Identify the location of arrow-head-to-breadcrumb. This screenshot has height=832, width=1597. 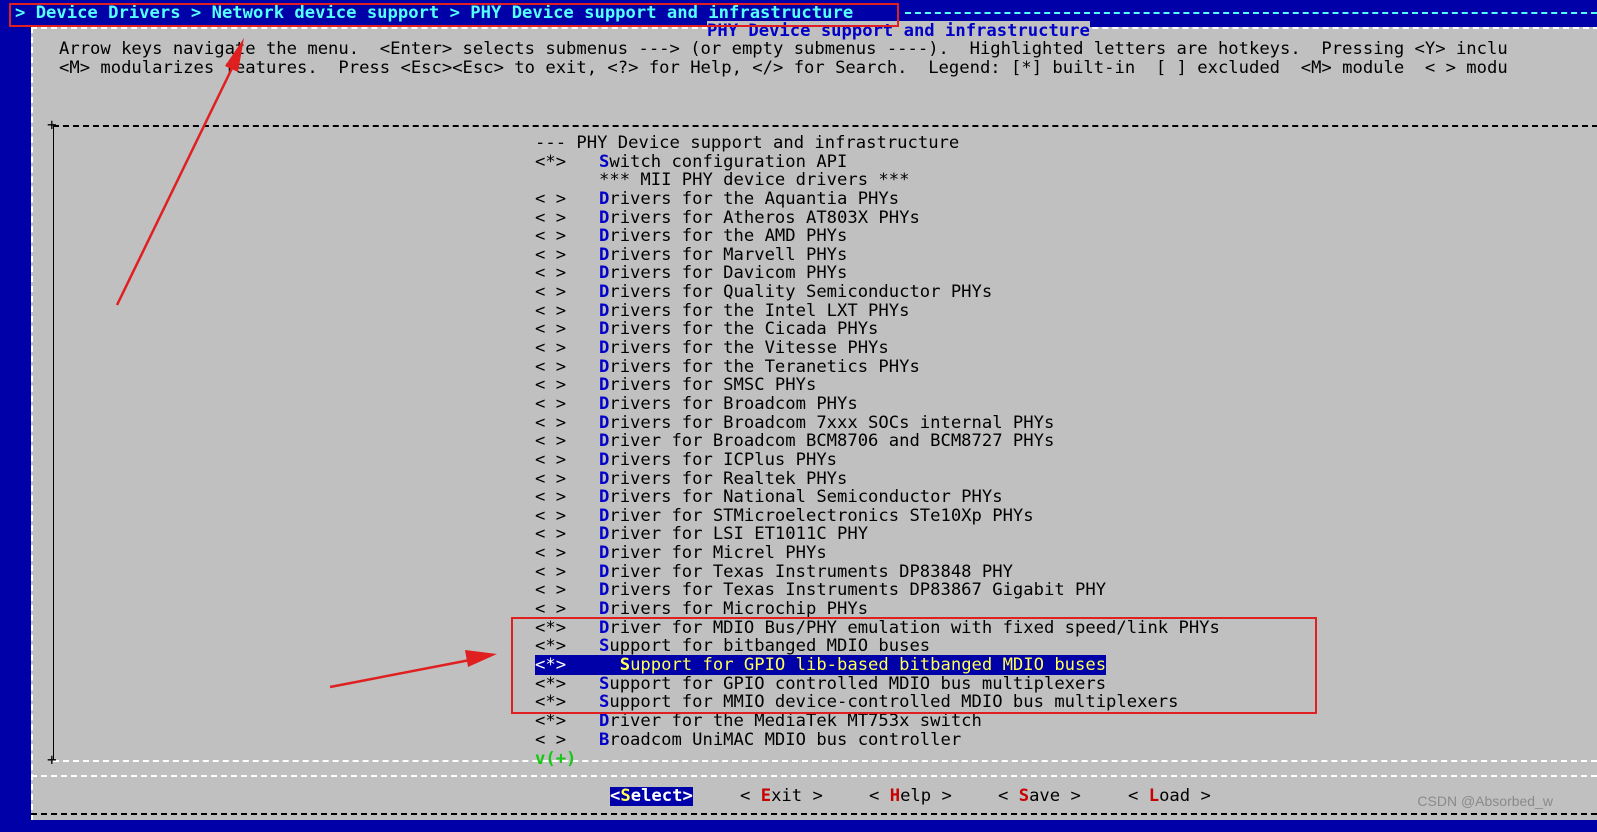
(234, 55).